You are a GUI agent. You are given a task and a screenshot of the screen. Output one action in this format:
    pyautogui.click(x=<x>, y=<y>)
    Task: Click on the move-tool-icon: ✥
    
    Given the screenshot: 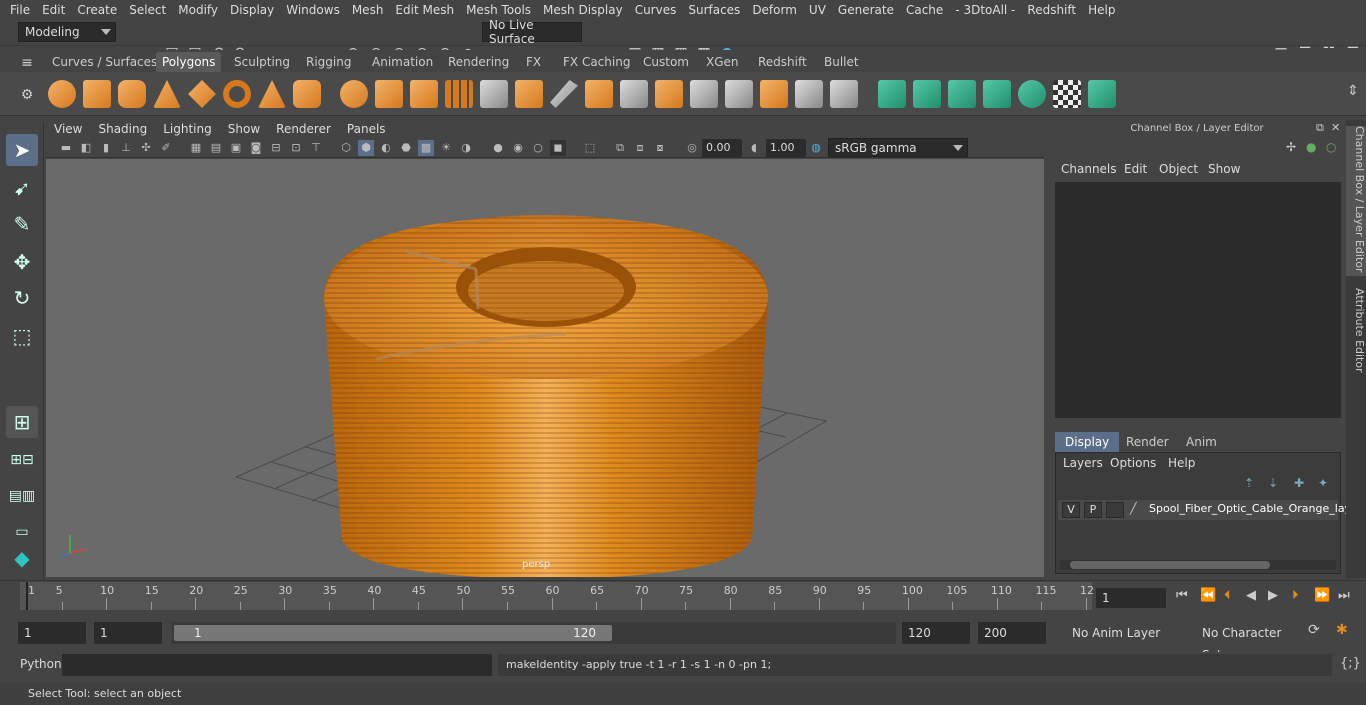 What is the action you would take?
    pyautogui.click(x=22, y=262)
    